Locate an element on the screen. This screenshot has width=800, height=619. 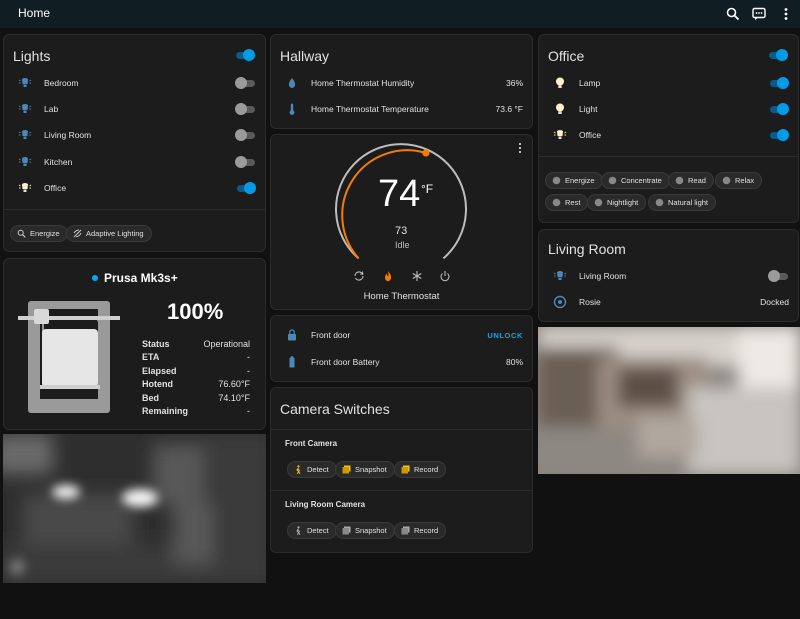
front-door-row: Front door UNLOCK is located at coordinates (401, 335).